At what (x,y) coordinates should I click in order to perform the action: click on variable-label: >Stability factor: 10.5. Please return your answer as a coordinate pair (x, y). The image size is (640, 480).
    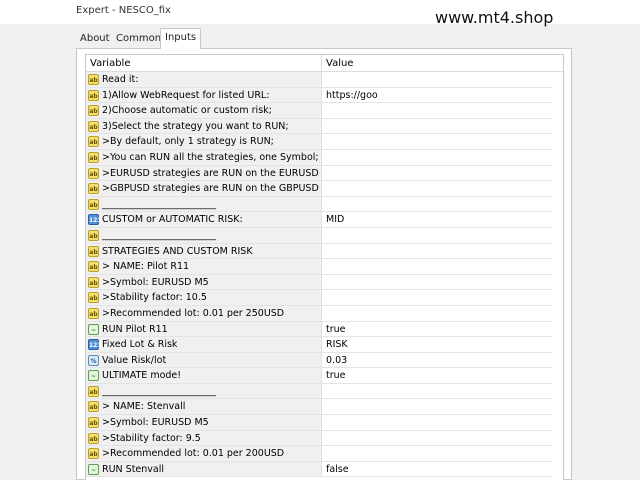
    Looking at the image, I should click on (154, 298).